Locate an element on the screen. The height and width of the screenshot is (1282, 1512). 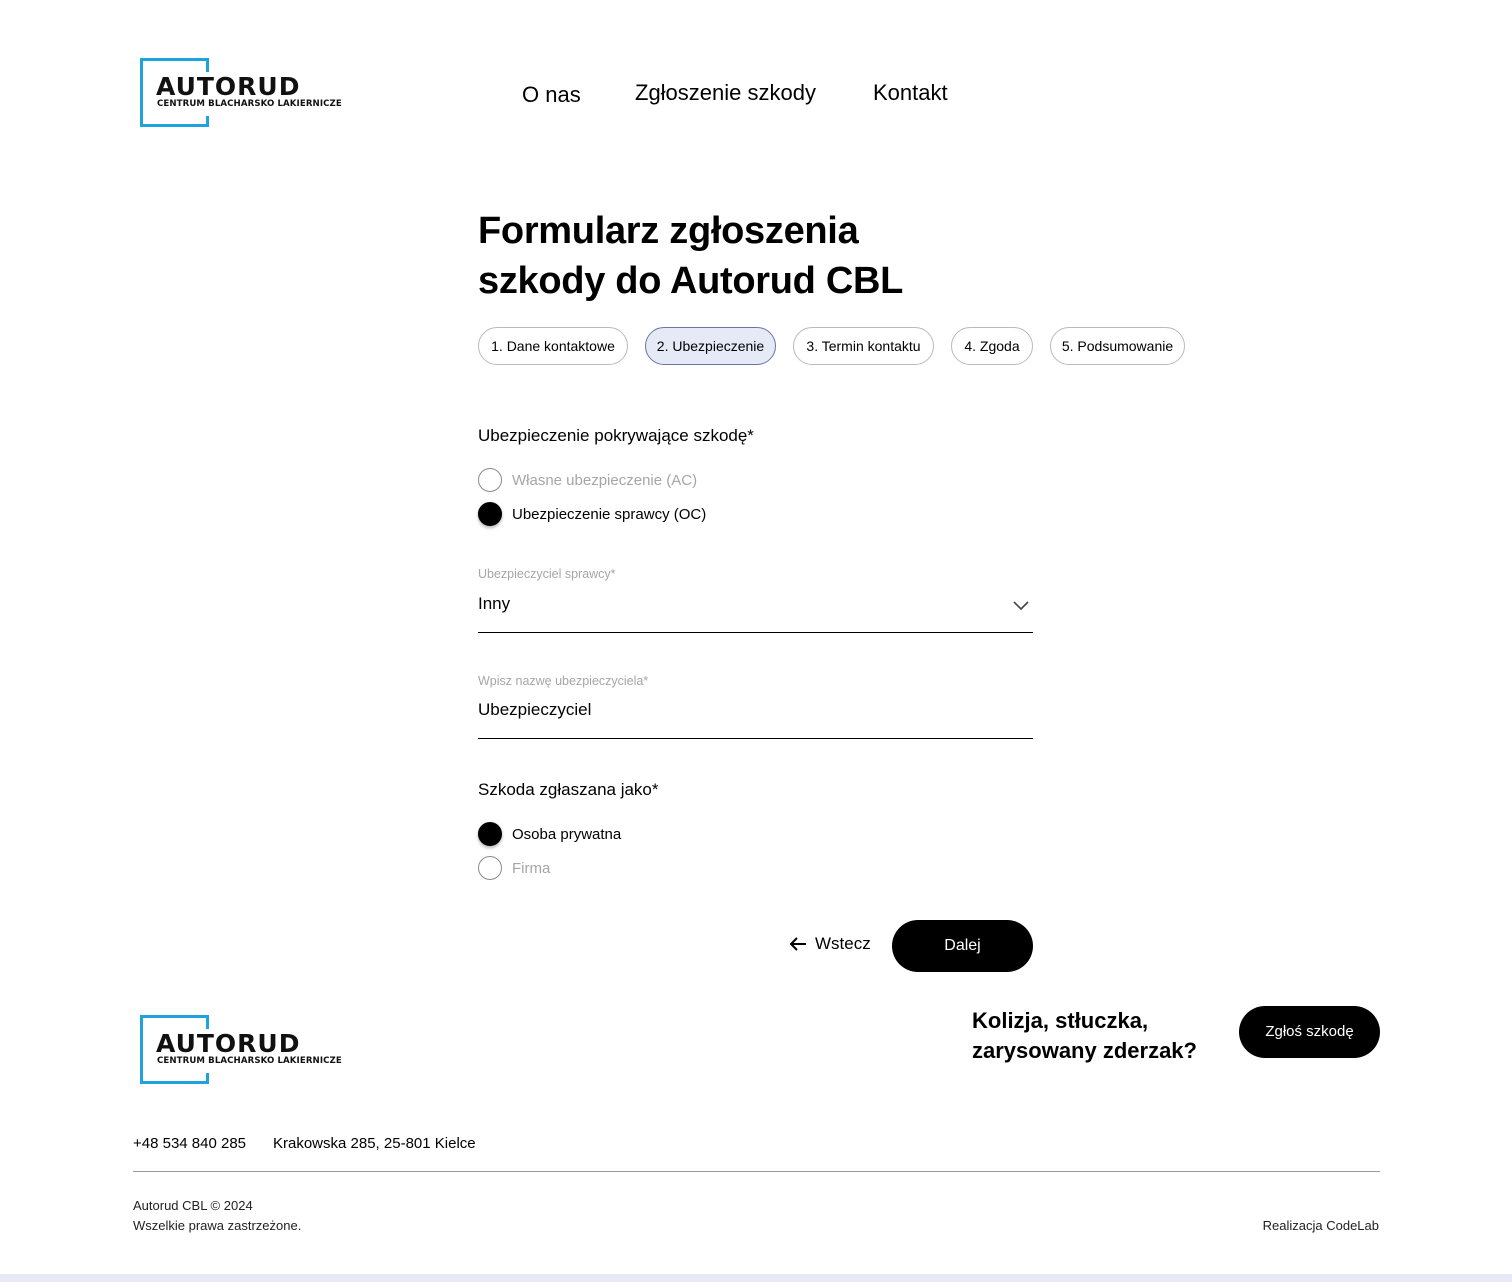
bottom-strip is located at coordinates (756, 1278).